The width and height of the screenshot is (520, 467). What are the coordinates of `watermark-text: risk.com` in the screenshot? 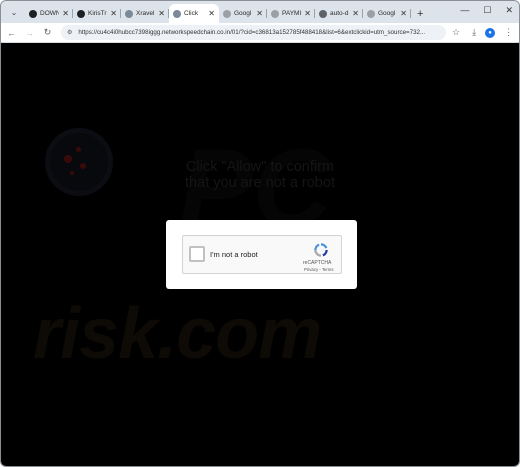 It's located at (177, 334).